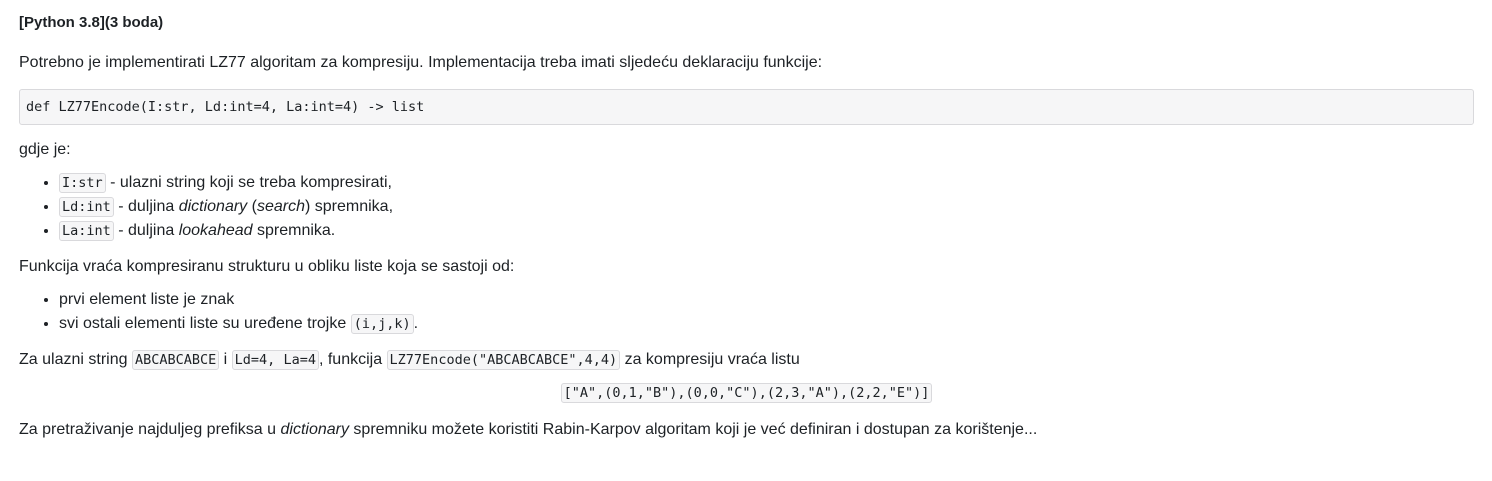 This screenshot has width=1492, height=481. What do you see at coordinates (503, 360) in the screenshot?
I see `example-call-code: LZ77Encode("ABCABCABCE",4,4)` at bounding box center [503, 360].